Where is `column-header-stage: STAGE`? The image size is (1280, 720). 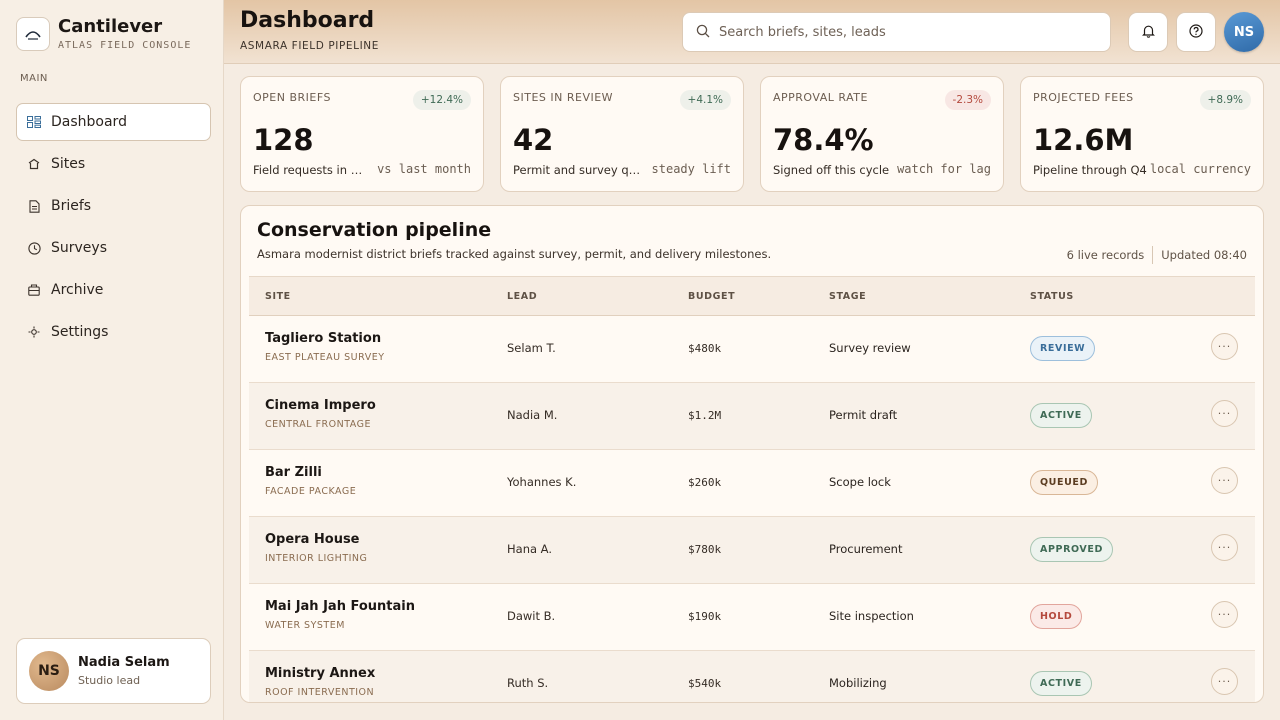
column-header-stage: STAGE is located at coordinates (847, 296).